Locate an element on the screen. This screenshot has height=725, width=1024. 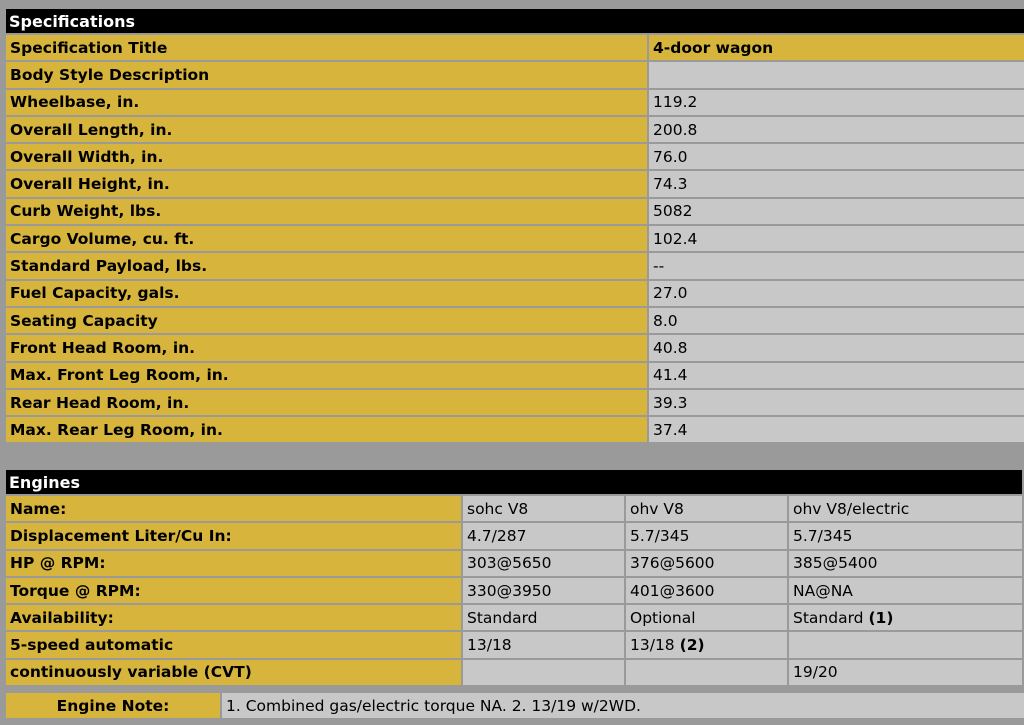
engines-header: Engines is located at coordinates (514, 482).